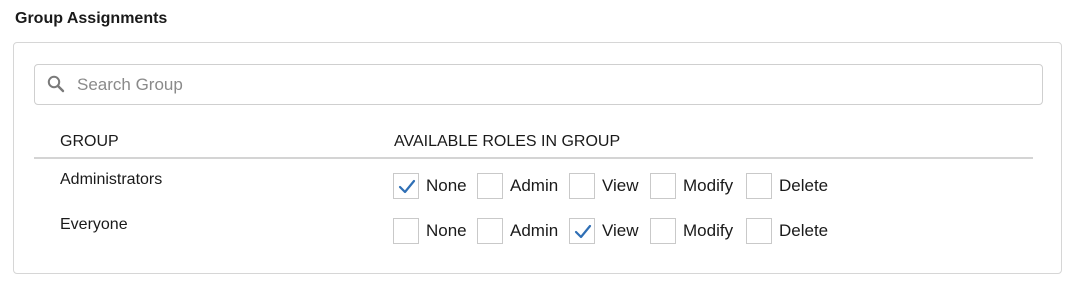  Describe the element at coordinates (94, 224) in the screenshot. I see `group-name: Everyone` at that location.